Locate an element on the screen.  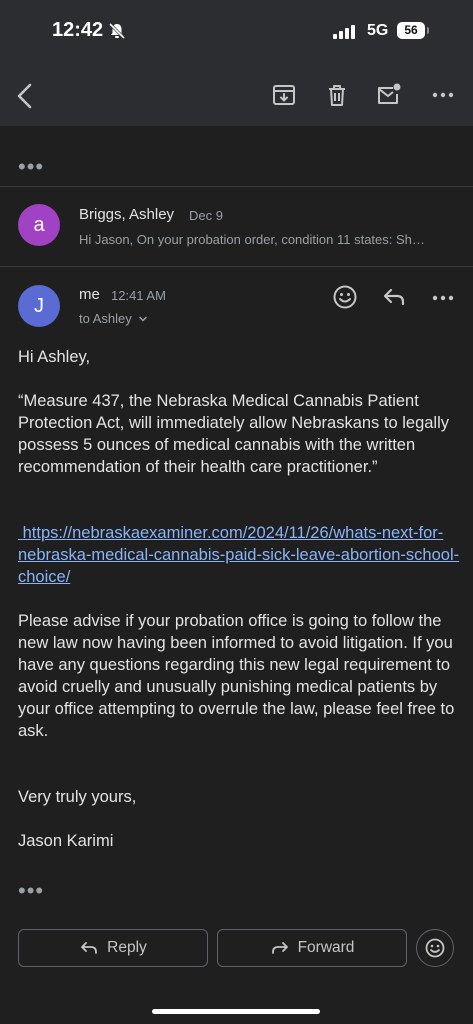
chevron-left-icon is located at coordinates (26, 96).